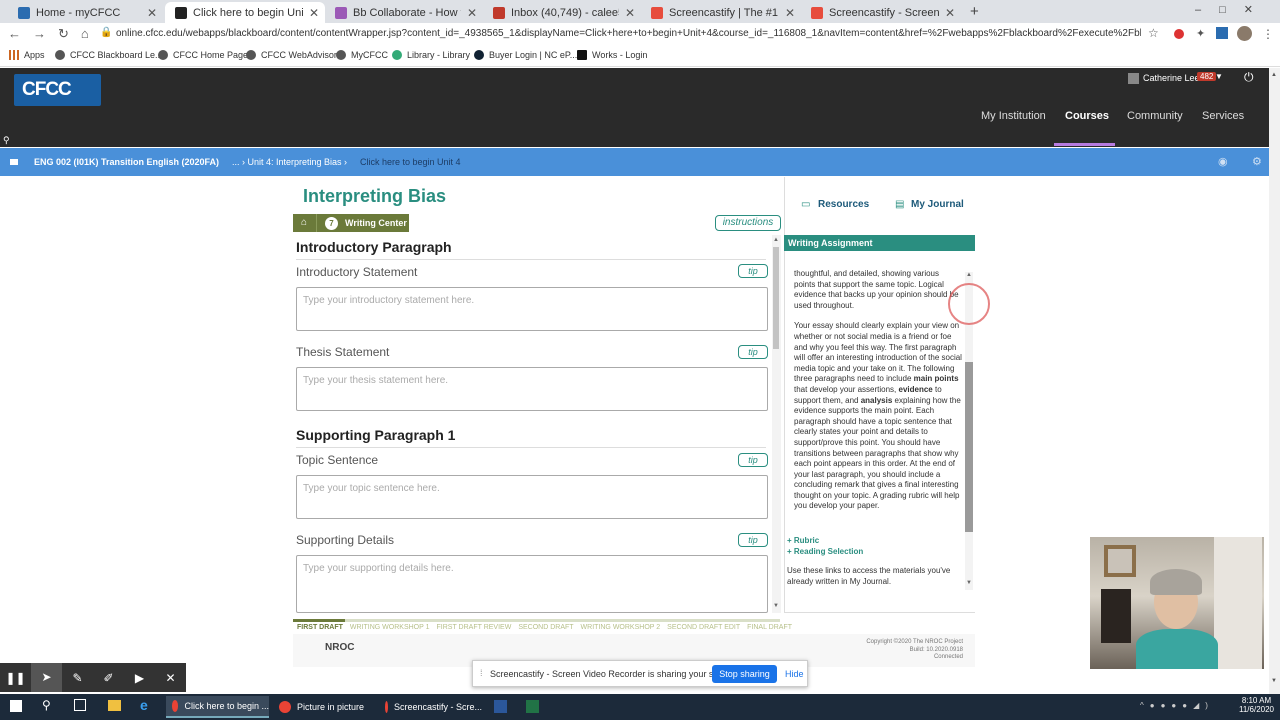  What do you see at coordinates (1268, 34) in the screenshot?
I see `menu-icon: ⋮` at bounding box center [1268, 34].